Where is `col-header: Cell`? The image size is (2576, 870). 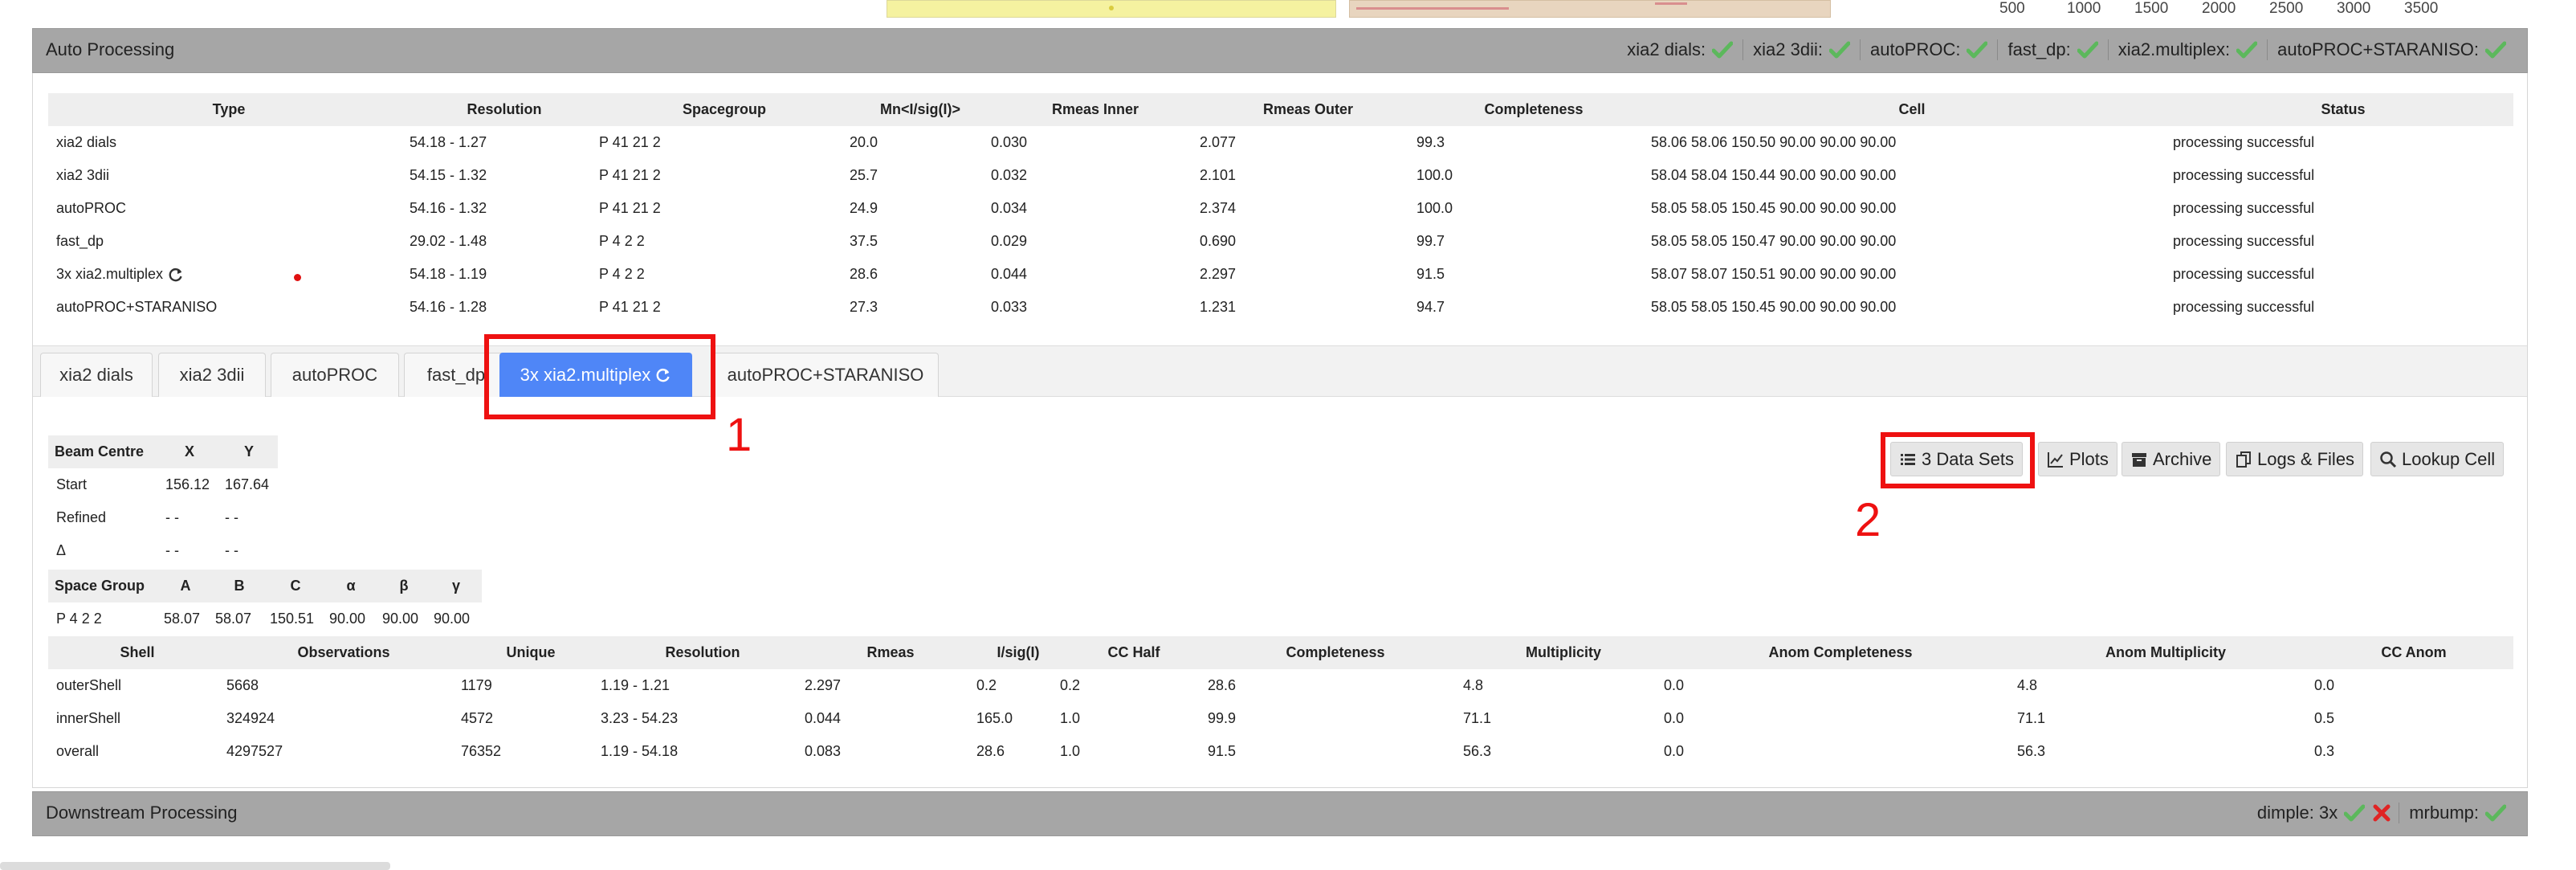 col-header: Cell is located at coordinates (1912, 109).